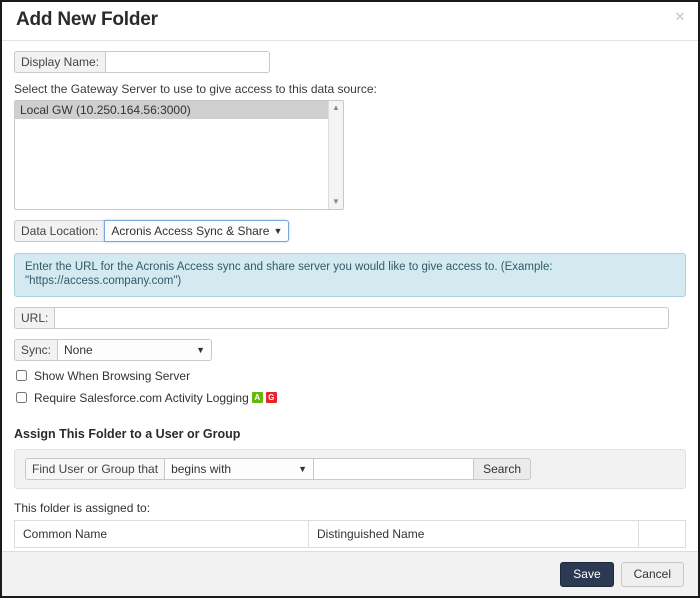  Describe the element at coordinates (271, 398) in the screenshot. I see `badge-g-icon: G` at that location.